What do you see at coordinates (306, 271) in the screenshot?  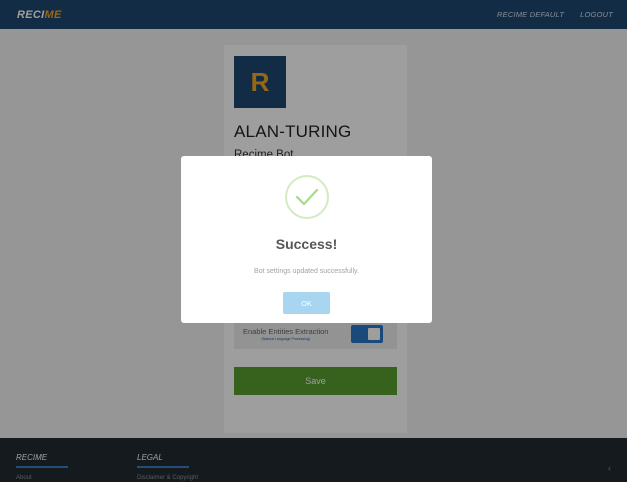 I see `dialog-message: Bot settings updated successfully.` at bounding box center [306, 271].